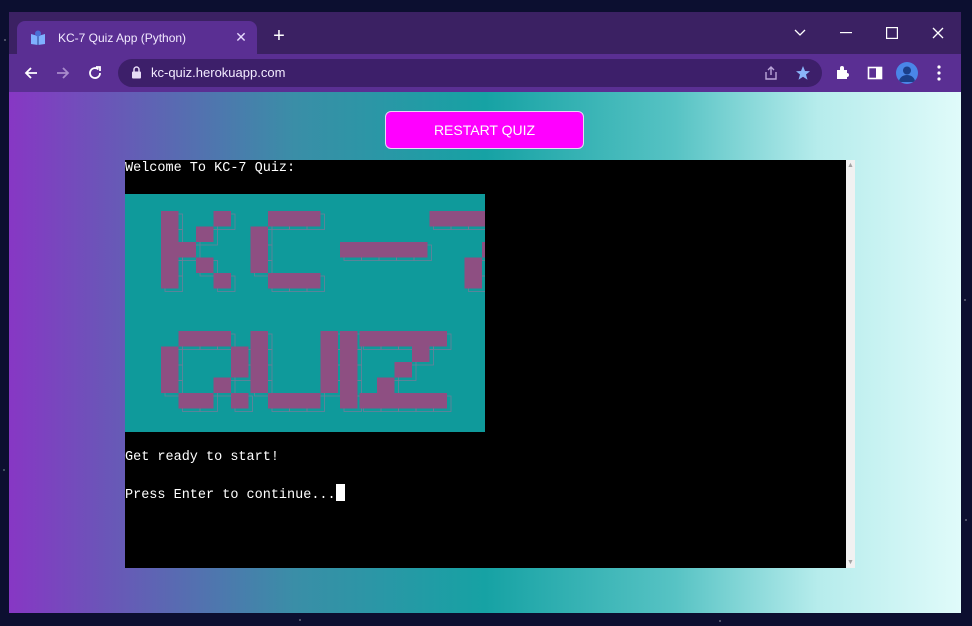  What do you see at coordinates (202, 457) in the screenshot?
I see `terminal-ready-line: Get ready to start!` at bounding box center [202, 457].